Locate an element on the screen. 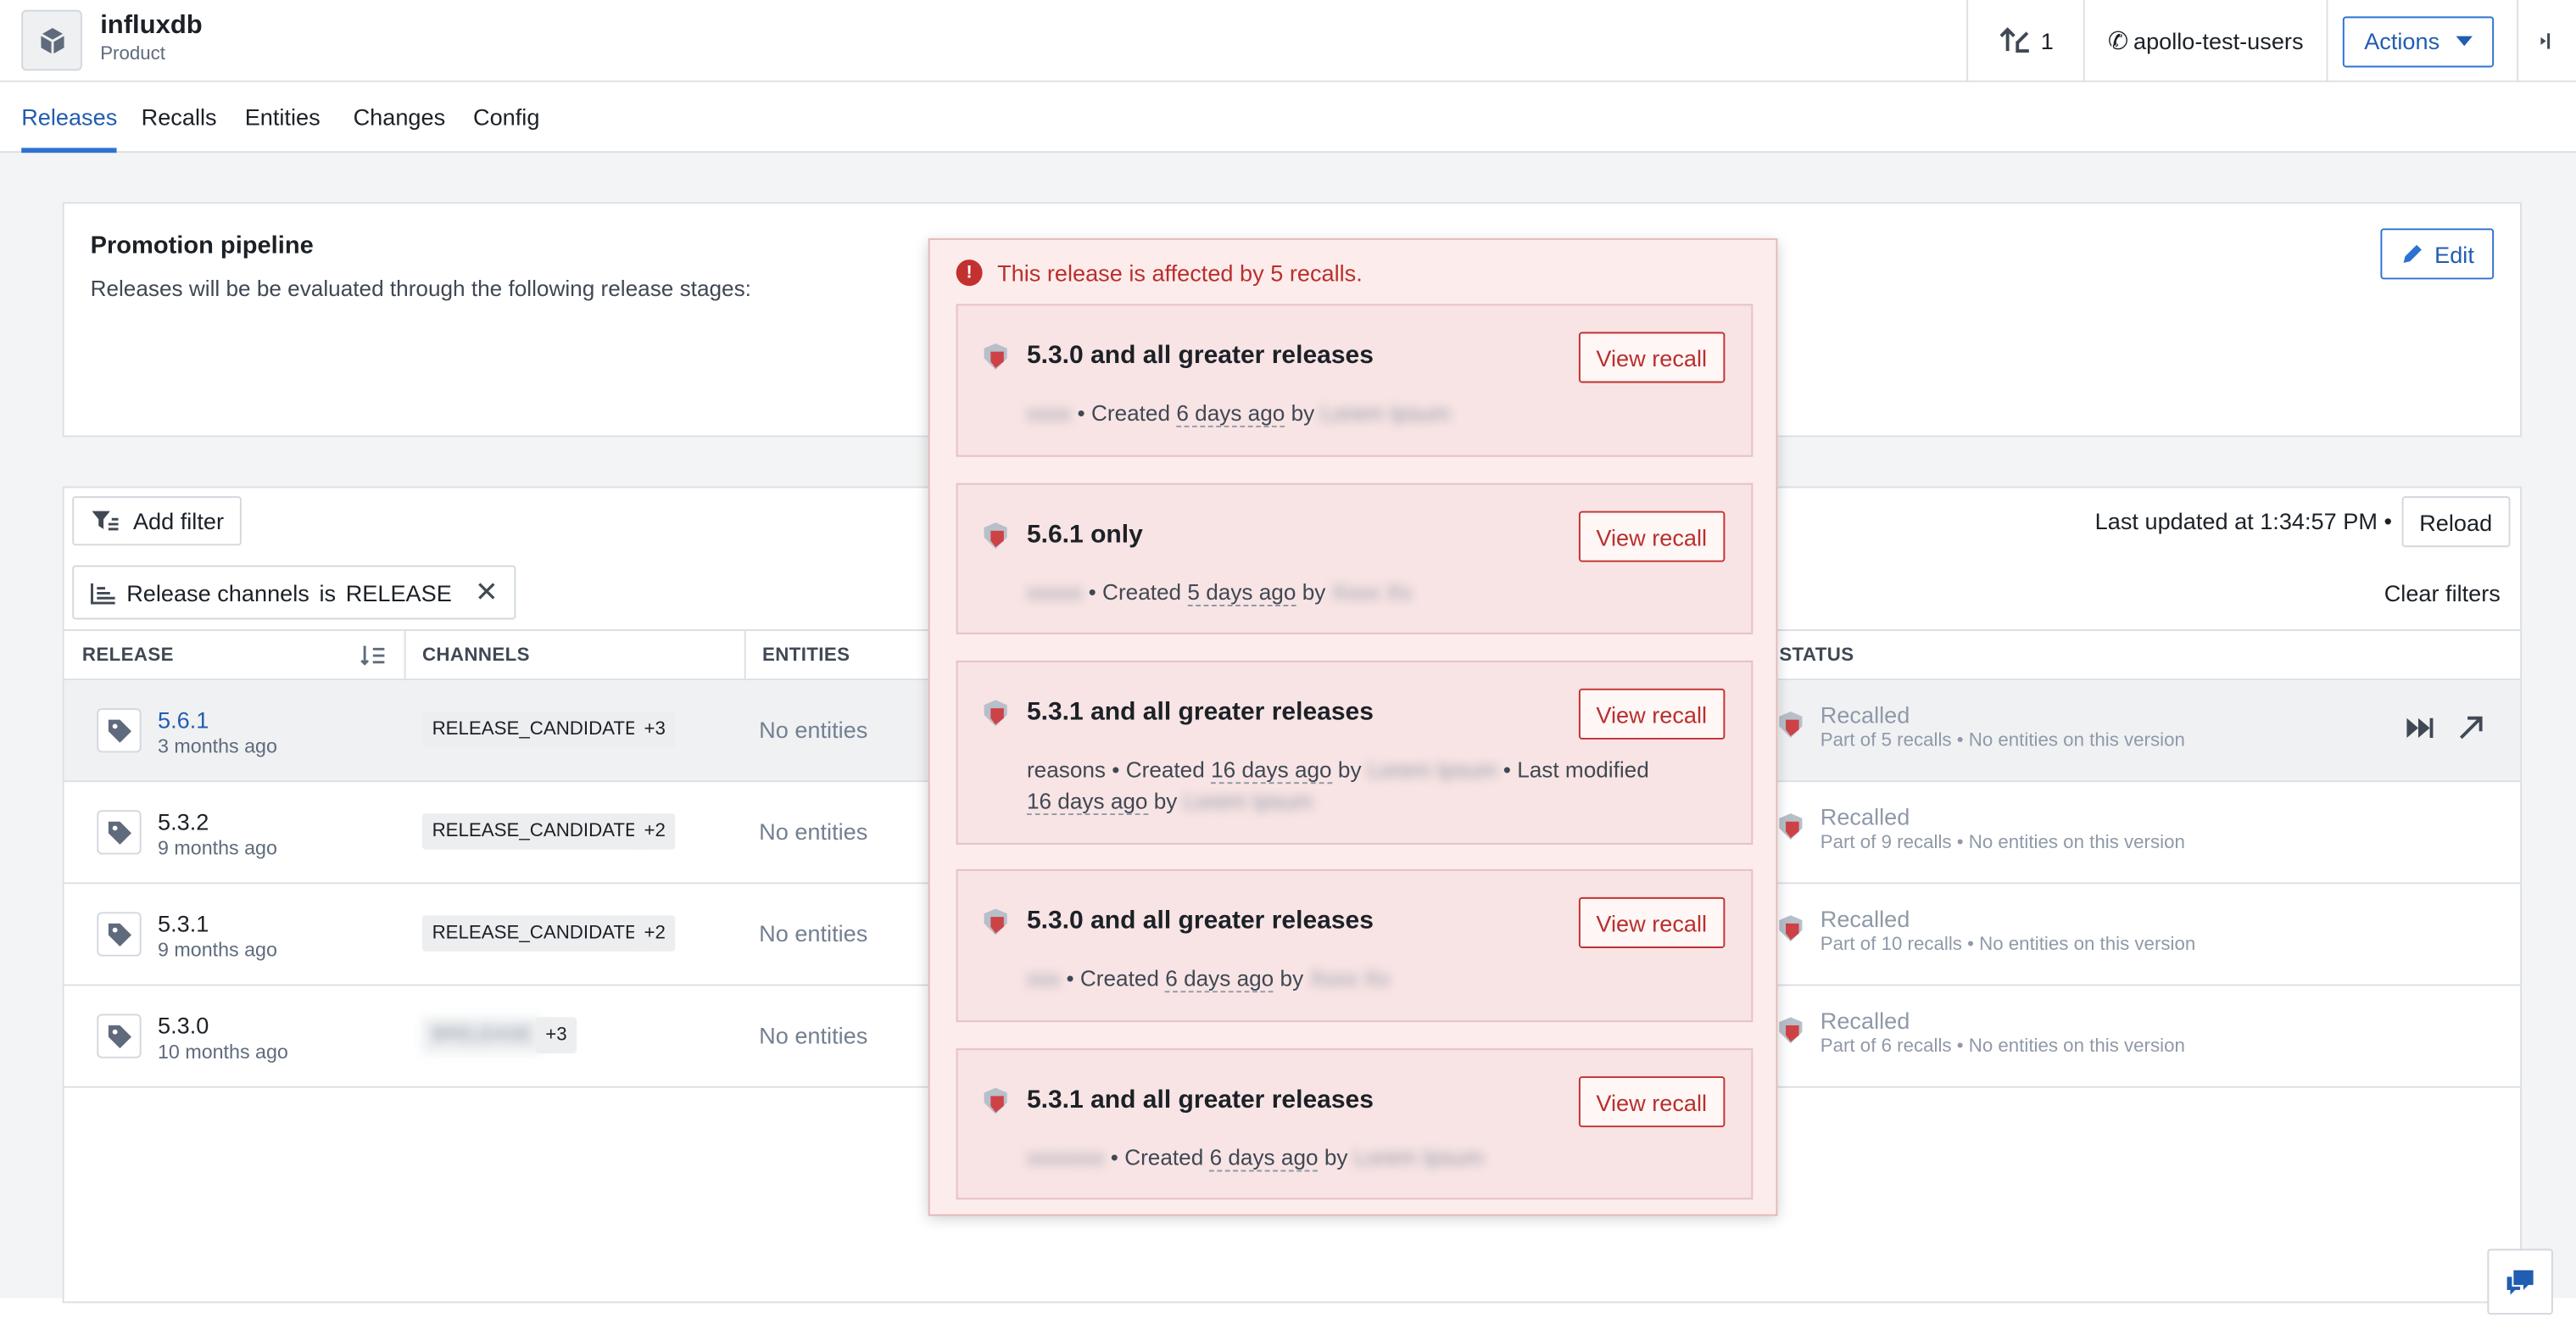  last-updated-text: Last updated at 1:34:57 PM • is located at coordinates (2243, 520).